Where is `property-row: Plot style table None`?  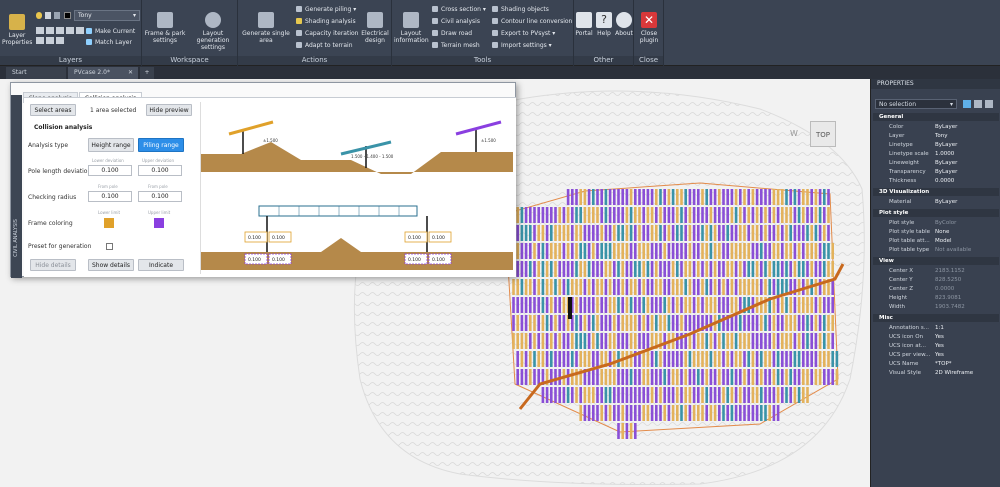
property-row: Plot style table None is located at coordinates (936, 232).